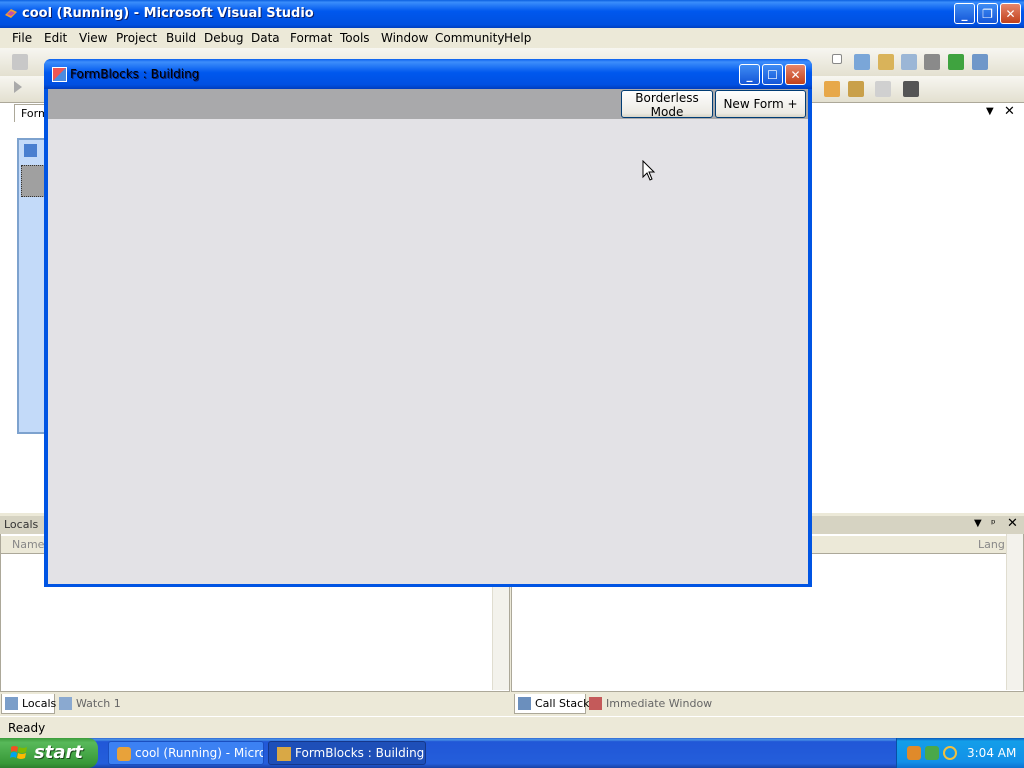 This screenshot has width=1024, height=768. I want to click on formblocks-minimize-button: _, so click(749, 74).